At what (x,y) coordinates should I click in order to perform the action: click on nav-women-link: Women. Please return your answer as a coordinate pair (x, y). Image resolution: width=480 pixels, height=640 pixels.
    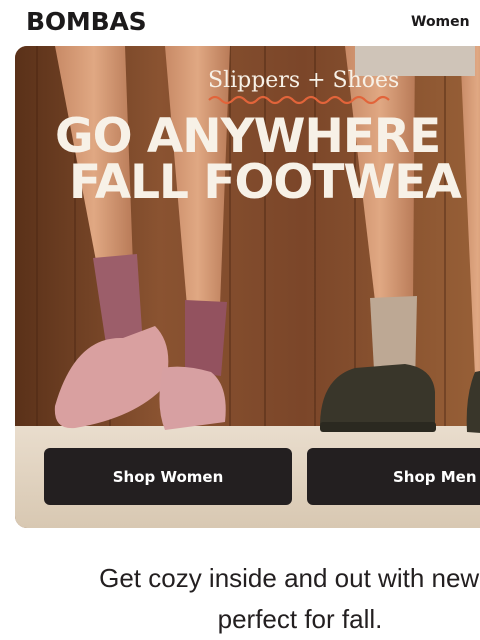
    Looking at the image, I should click on (440, 22).